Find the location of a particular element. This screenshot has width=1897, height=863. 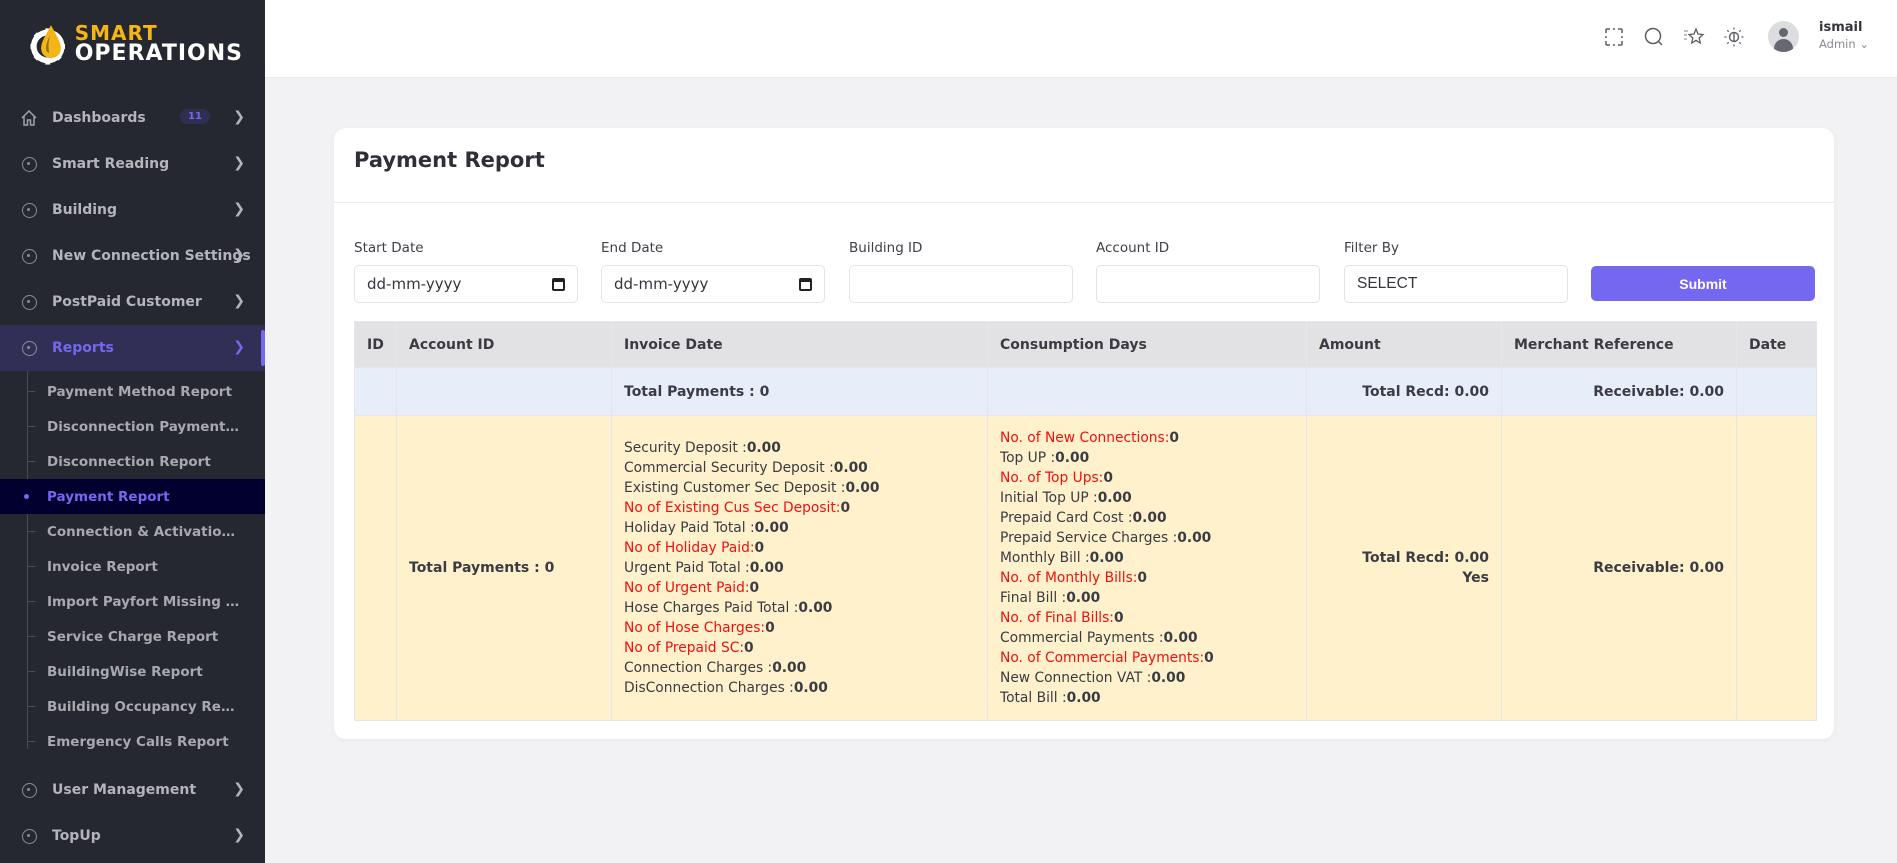

submenu-item-payment-report: Payment Report is located at coordinates (132, 496).